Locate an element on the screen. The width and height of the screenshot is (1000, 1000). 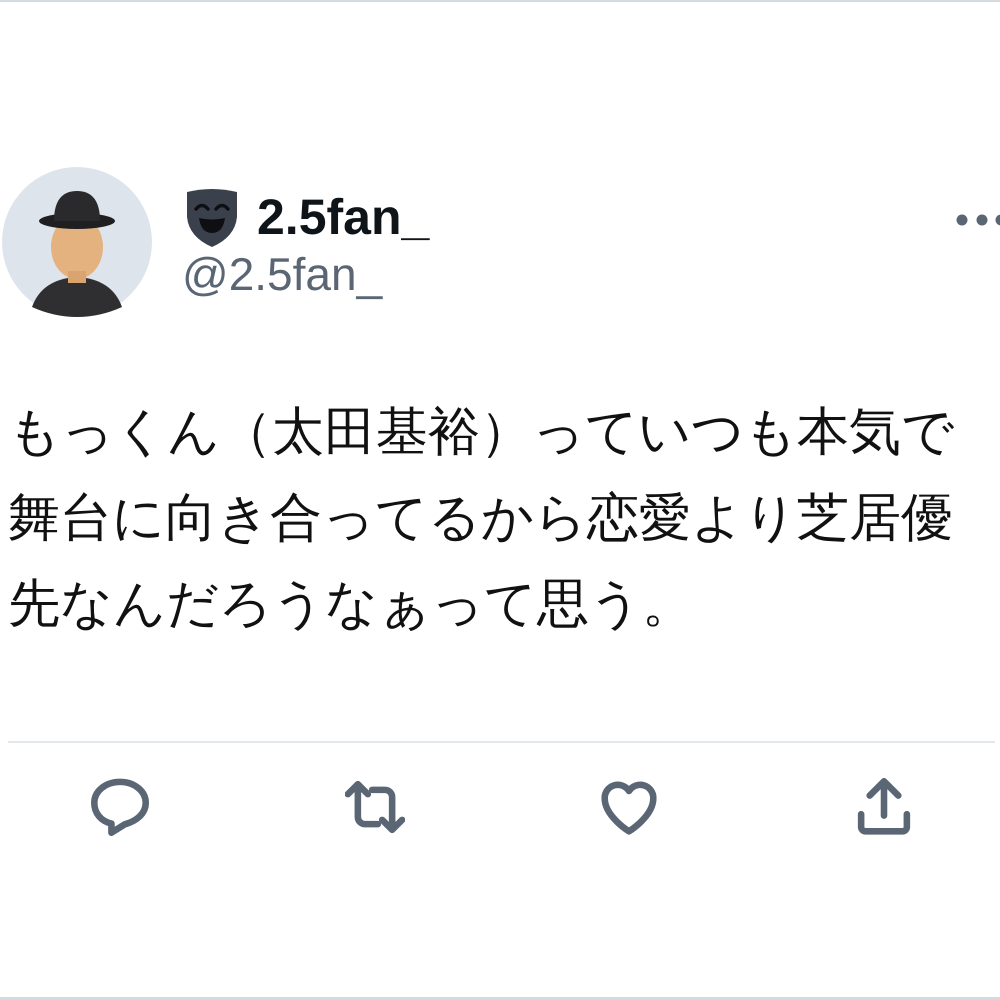
display-name: 2.5fan_ is located at coordinates (343, 217).